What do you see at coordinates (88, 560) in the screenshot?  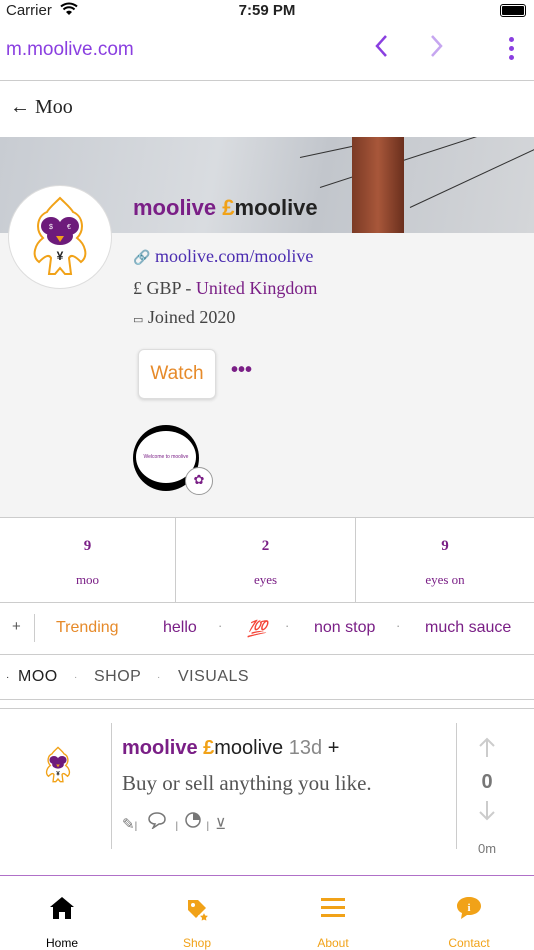 I see `stat-moo: 9 moo` at bounding box center [88, 560].